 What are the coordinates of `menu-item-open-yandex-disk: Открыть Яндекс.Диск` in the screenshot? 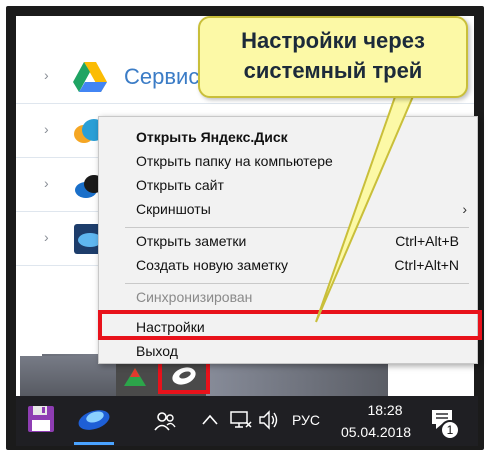 It's located at (288, 137).